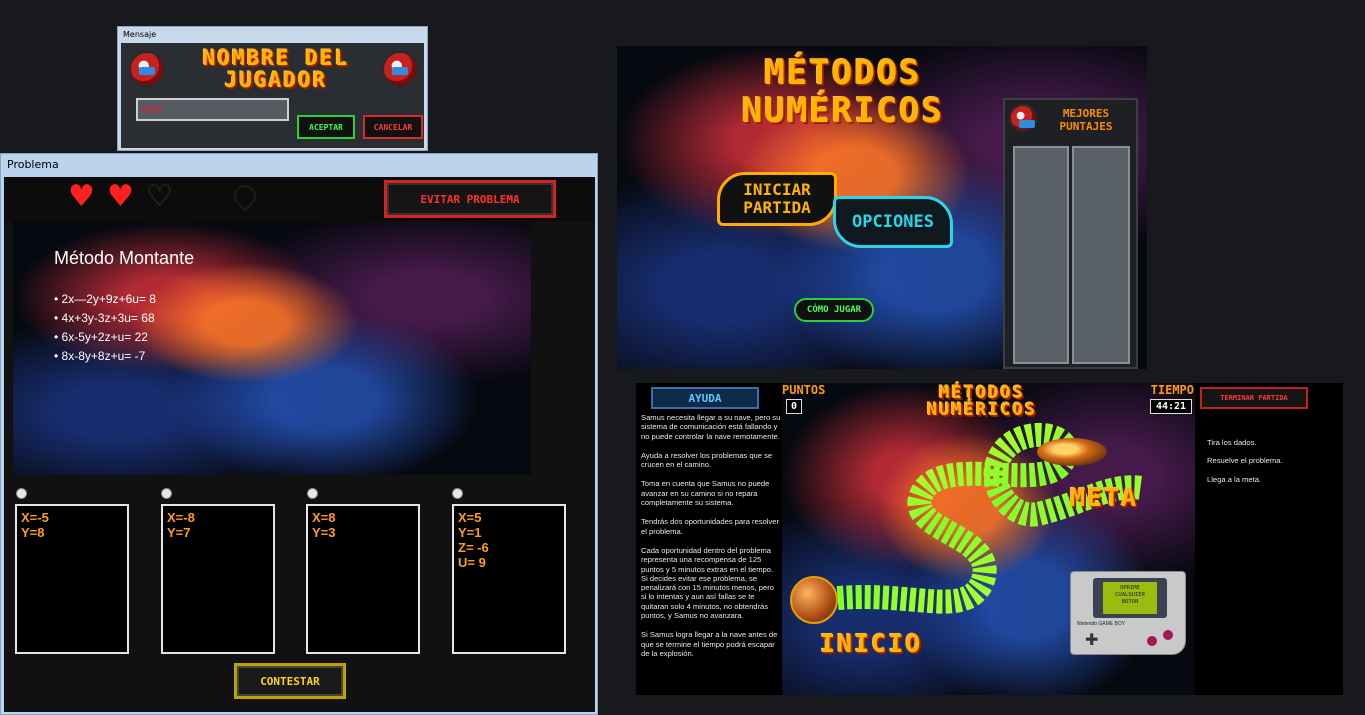 The width and height of the screenshot is (1365, 715). What do you see at coordinates (470, 199) in the screenshot?
I see `avoid-problem-button: EVITAR PROBLEMA` at bounding box center [470, 199].